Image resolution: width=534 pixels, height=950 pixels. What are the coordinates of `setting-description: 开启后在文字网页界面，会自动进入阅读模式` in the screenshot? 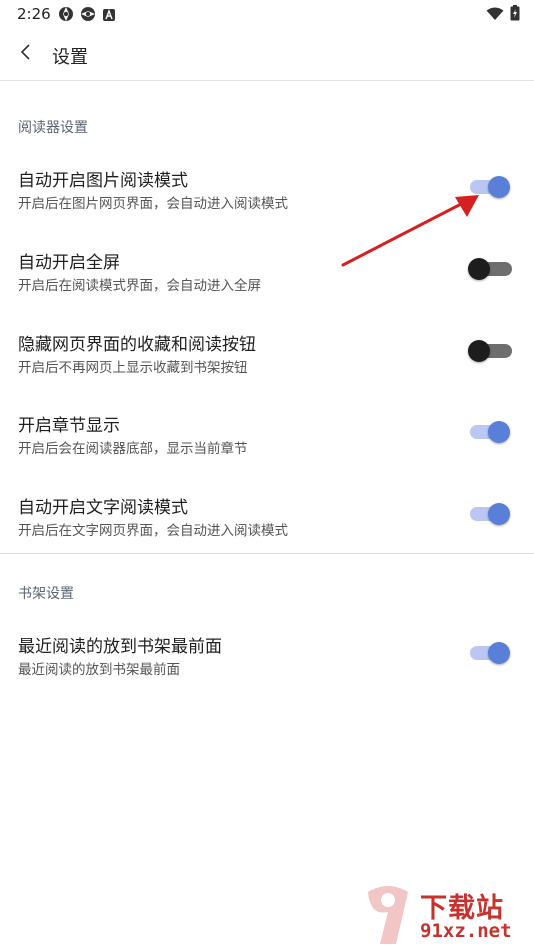 It's located at (153, 531).